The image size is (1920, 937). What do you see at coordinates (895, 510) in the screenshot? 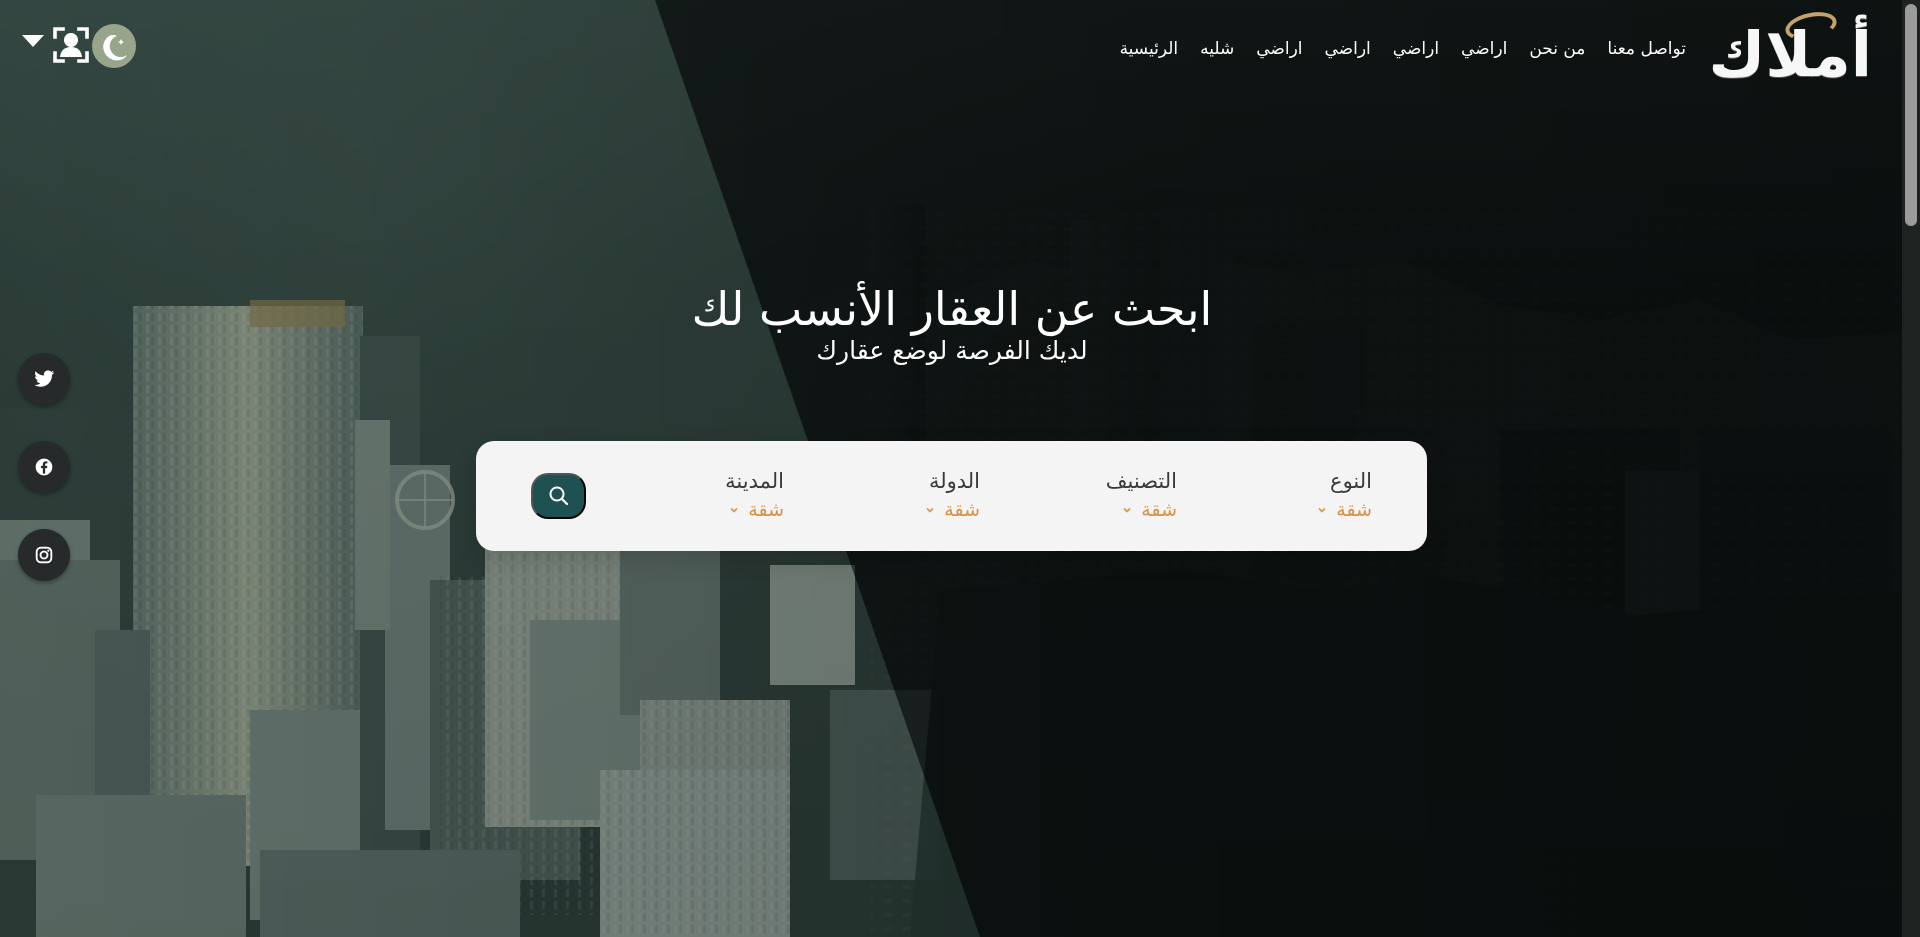
I see `country-filter-value-row: شقة` at bounding box center [895, 510].